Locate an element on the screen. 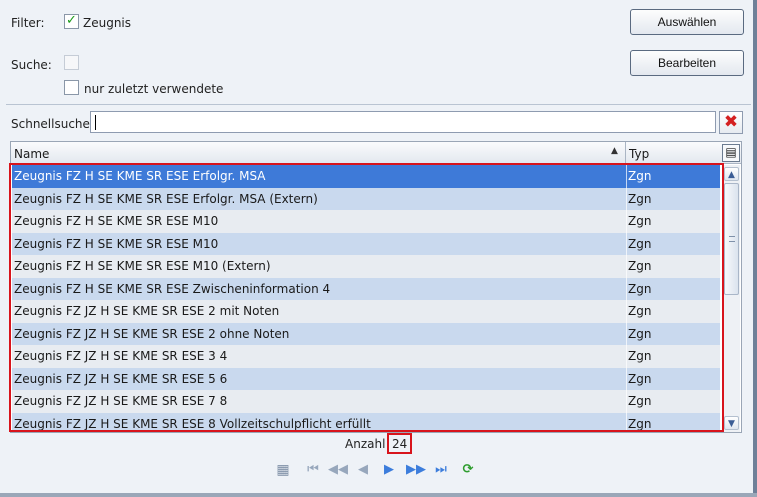  search-checkbox is located at coordinates (71, 62).